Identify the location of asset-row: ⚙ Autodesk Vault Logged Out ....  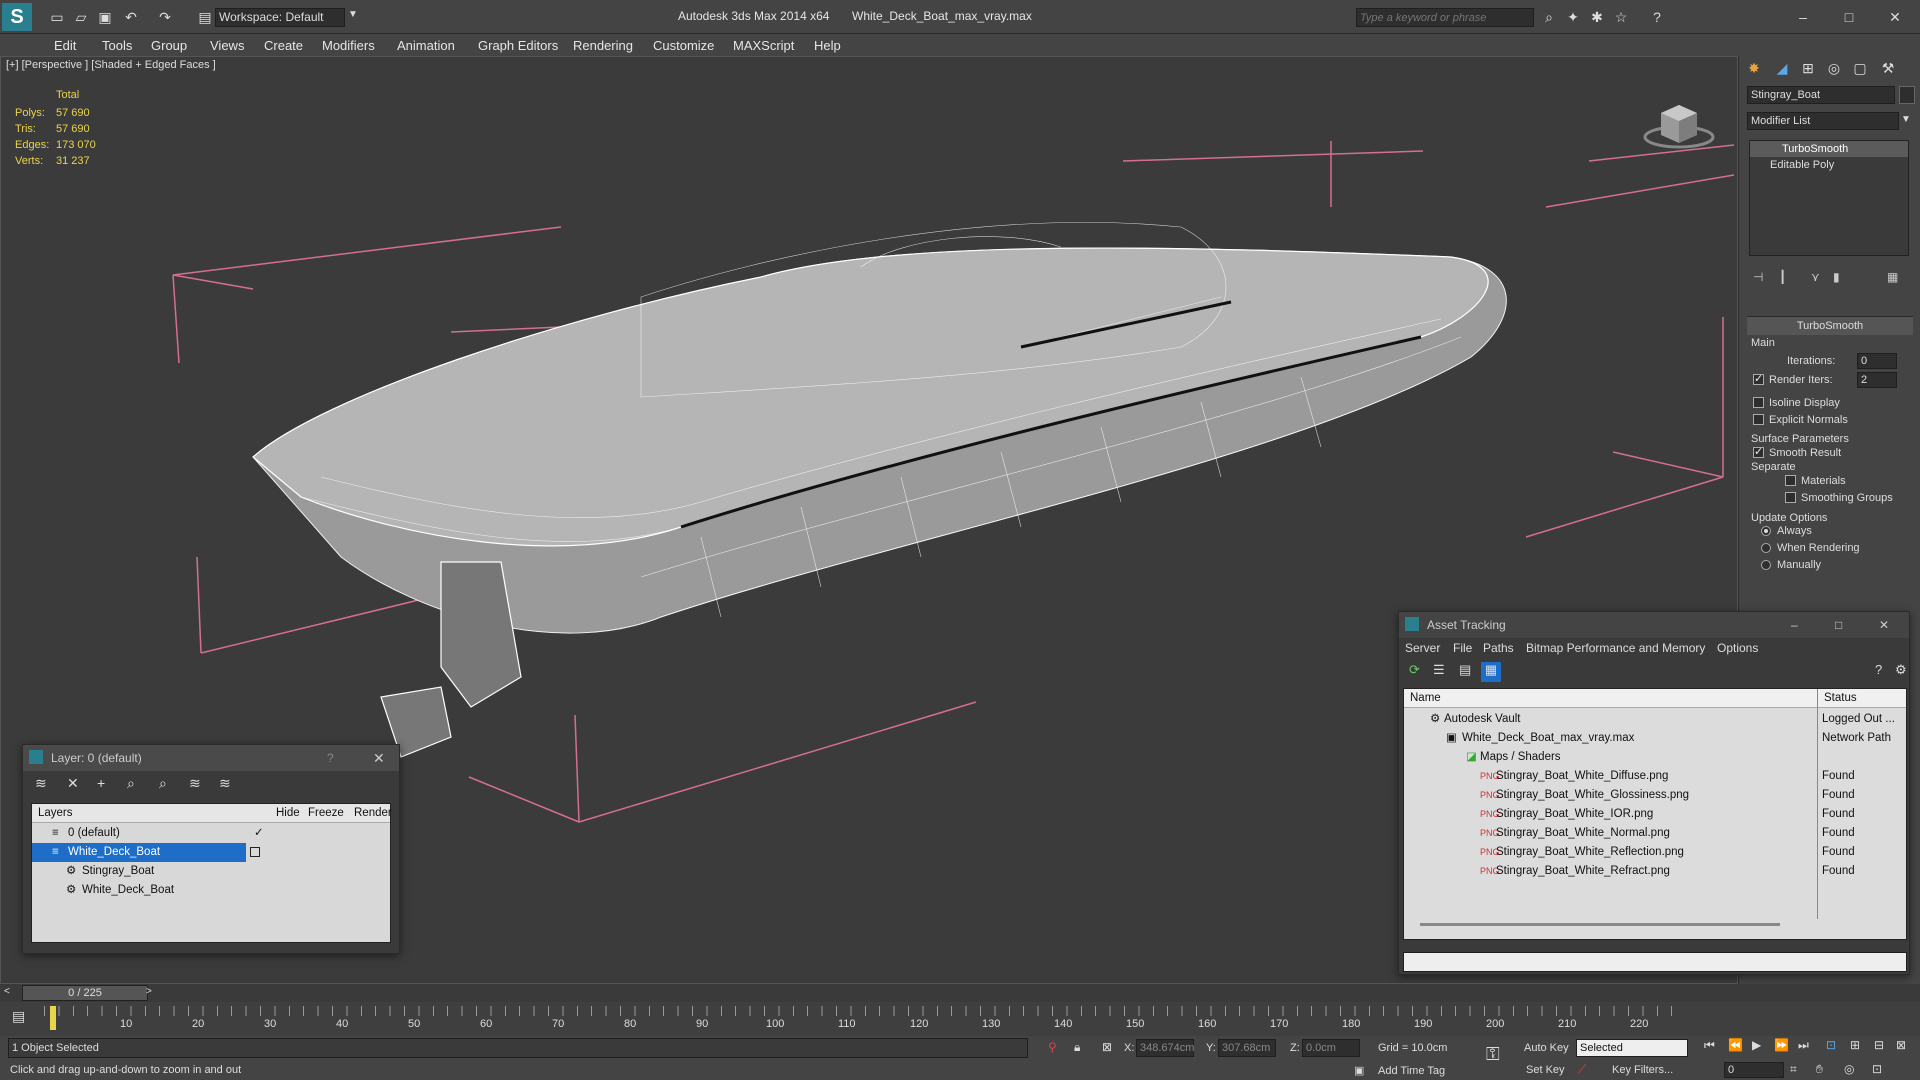
(1655, 719).